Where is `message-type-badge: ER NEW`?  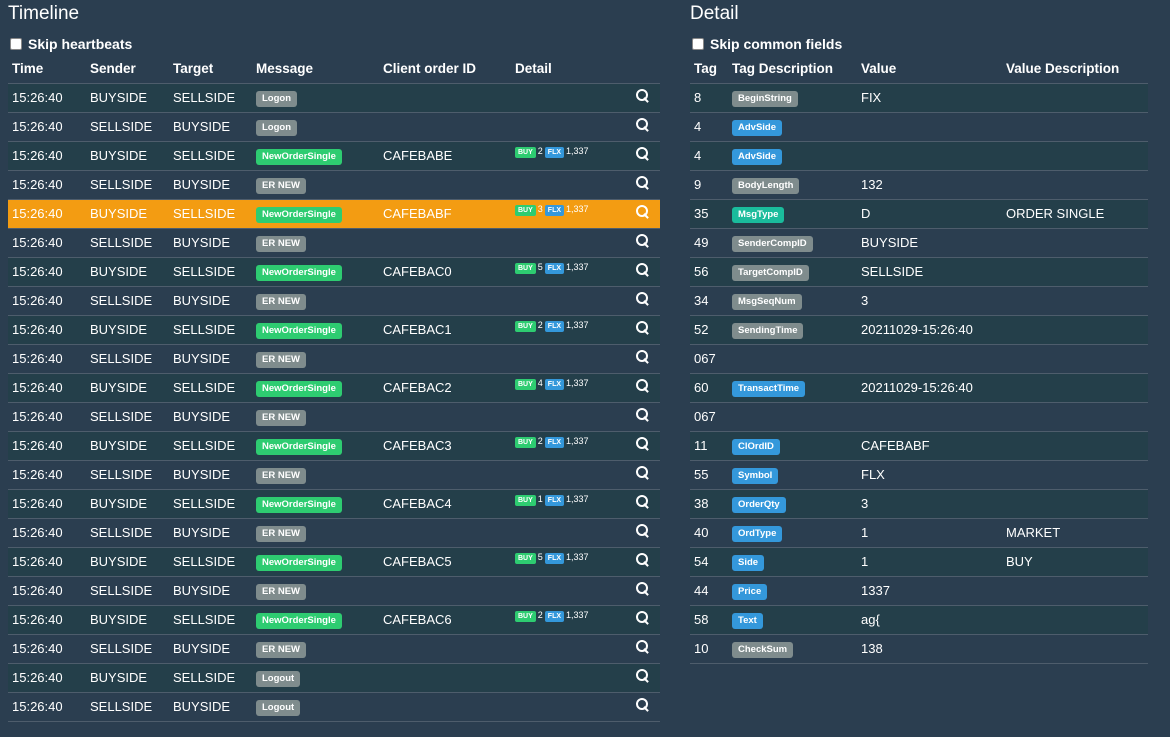 message-type-badge: ER NEW is located at coordinates (281, 534).